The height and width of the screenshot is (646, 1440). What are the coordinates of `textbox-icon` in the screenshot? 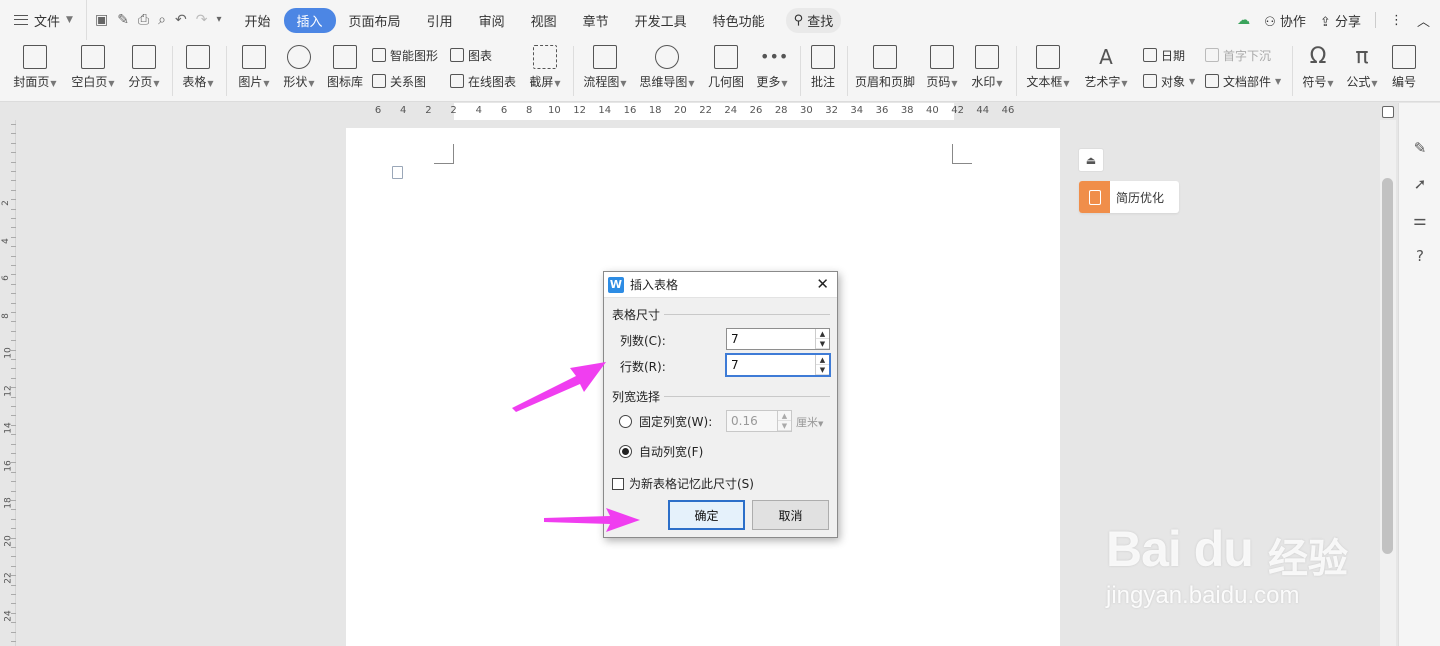 It's located at (1048, 57).